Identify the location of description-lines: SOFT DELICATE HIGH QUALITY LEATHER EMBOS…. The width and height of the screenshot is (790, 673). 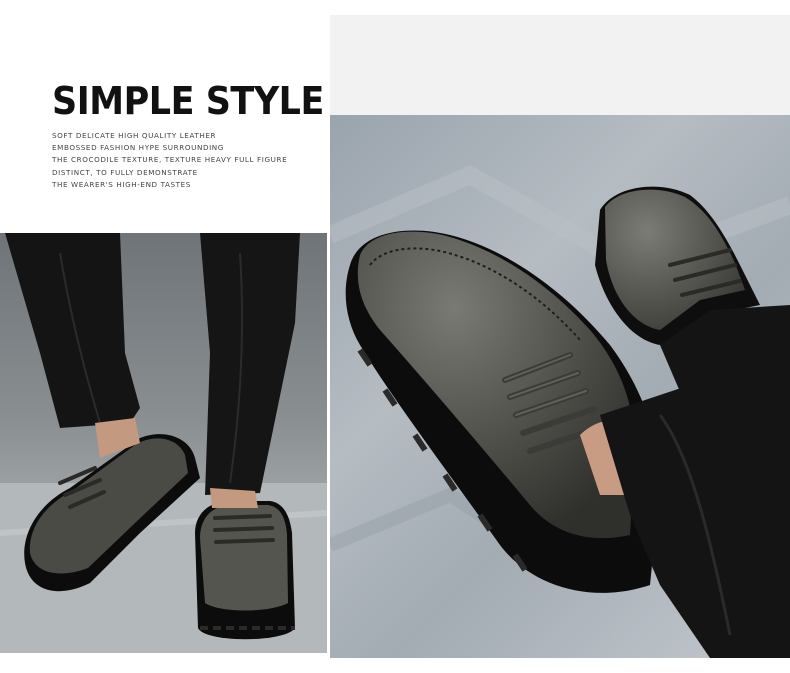
(200, 160).